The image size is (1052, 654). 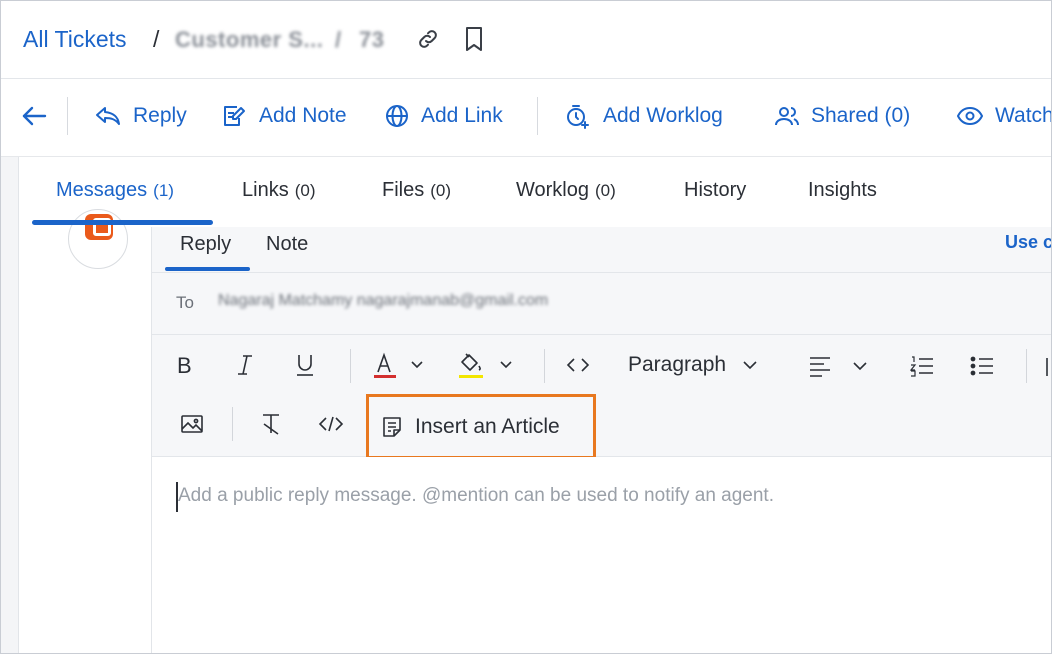 I want to click on arrow-left-icon, so click(x=34, y=116).